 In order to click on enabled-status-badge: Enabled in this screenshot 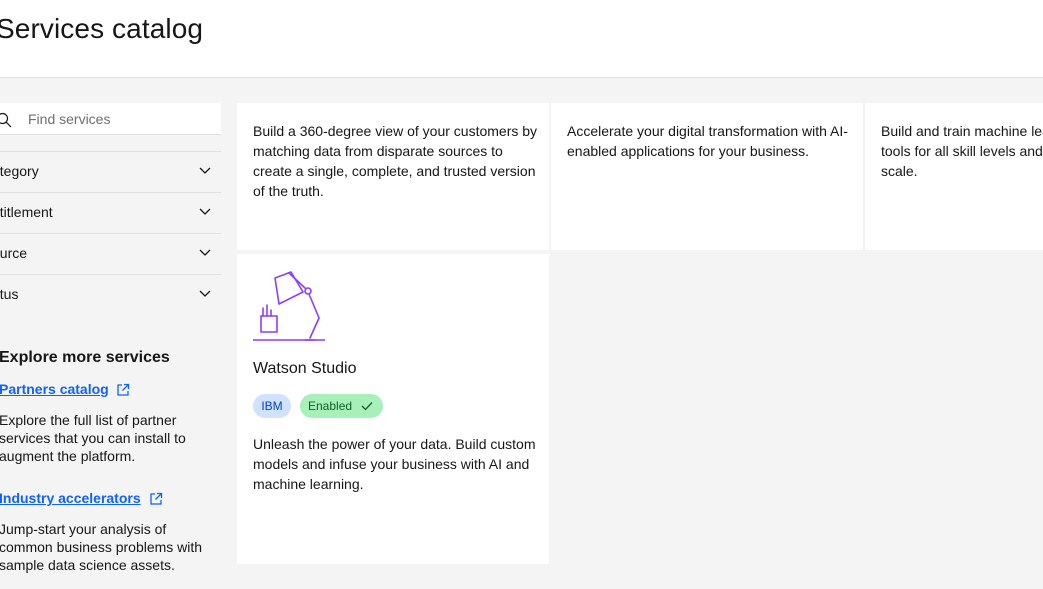, I will do `click(341, 406)`.